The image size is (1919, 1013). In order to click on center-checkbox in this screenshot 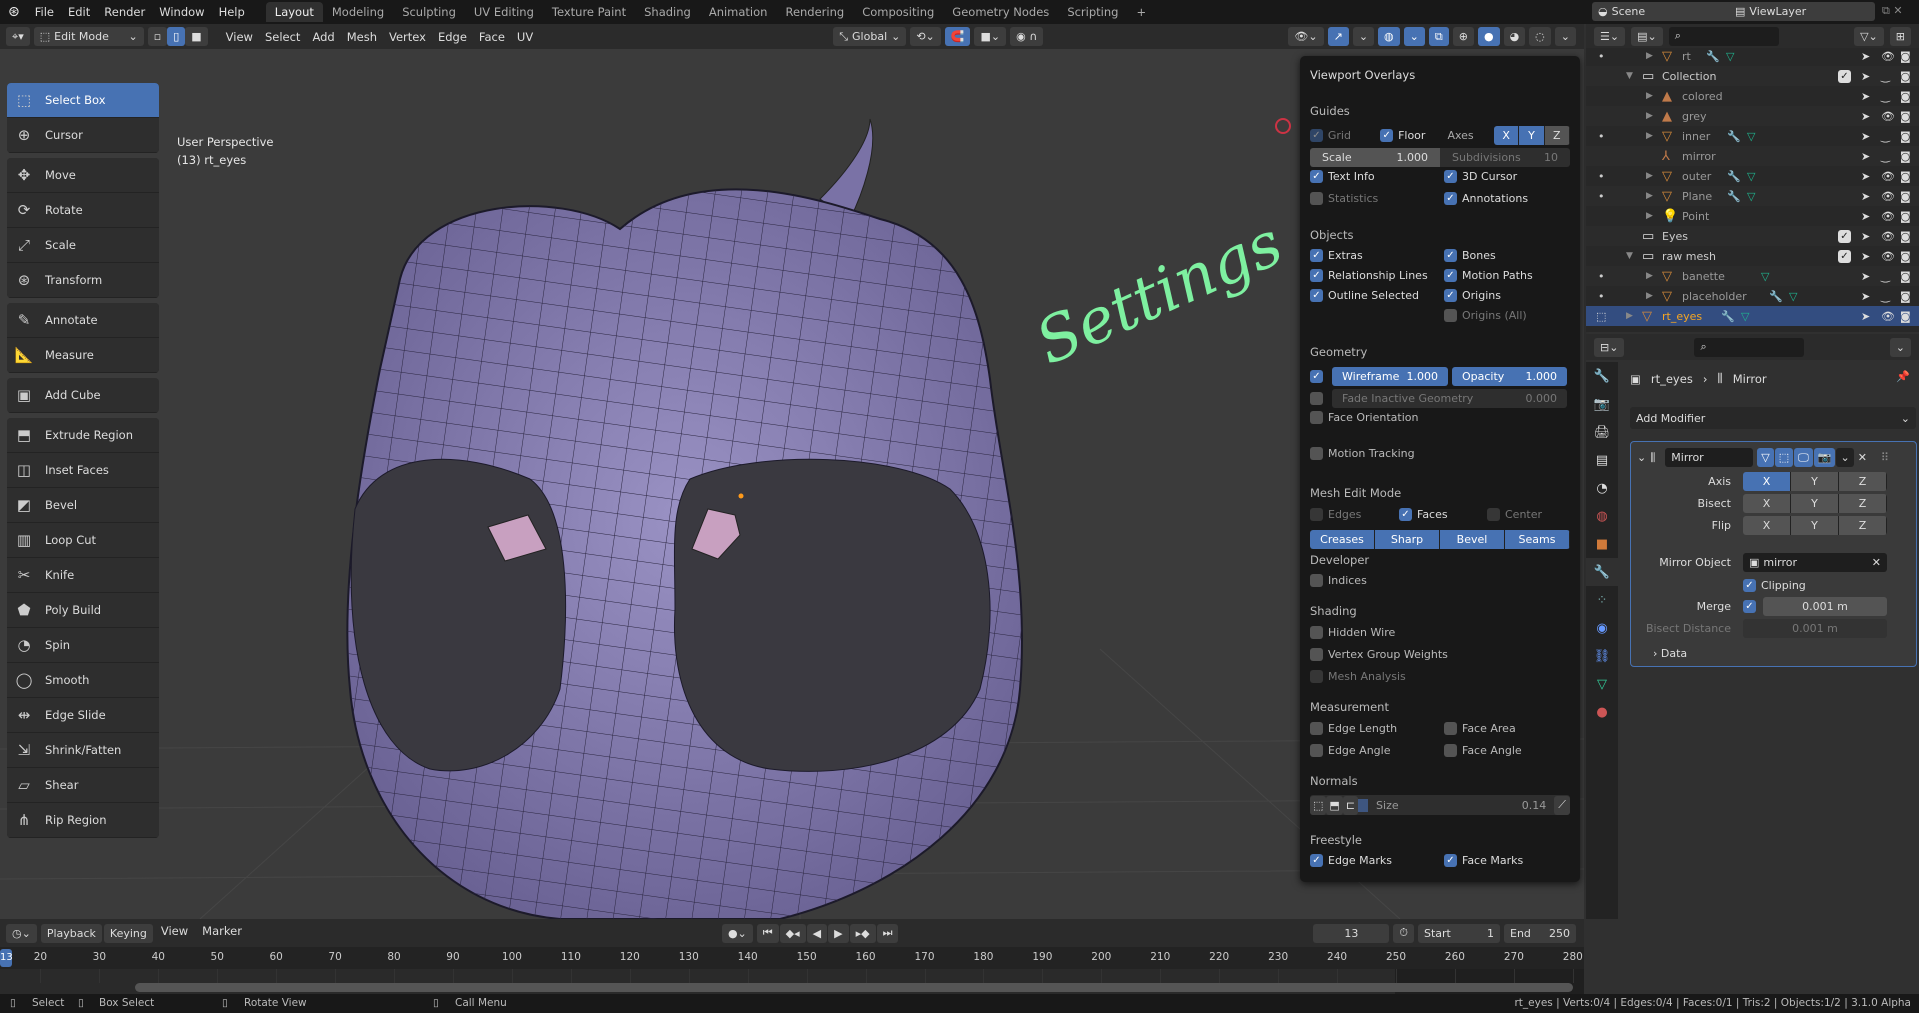, I will do `click(1493, 514)`.